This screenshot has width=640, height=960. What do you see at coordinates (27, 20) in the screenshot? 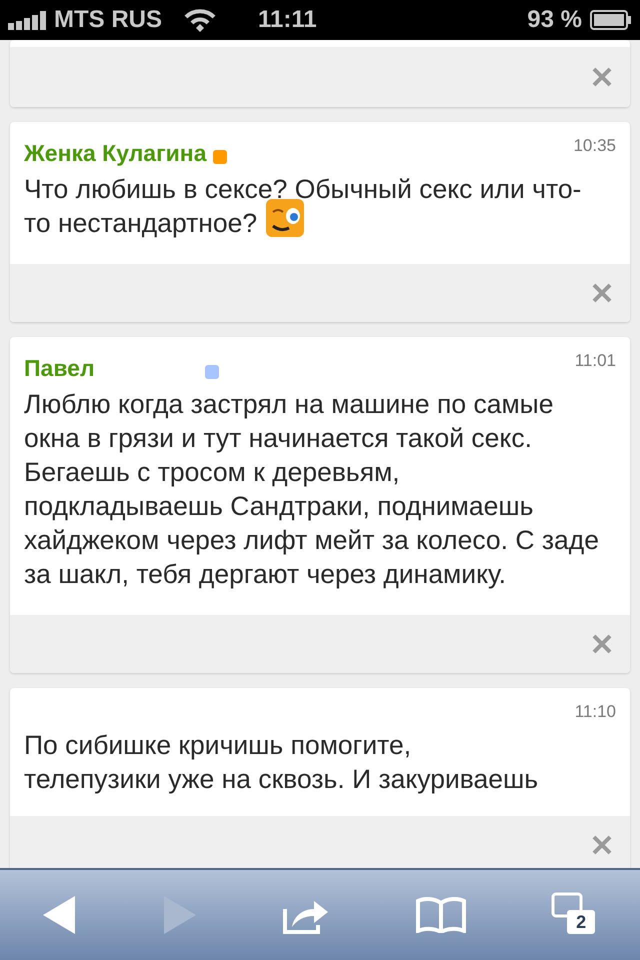
I see `signal-icon` at bounding box center [27, 20].